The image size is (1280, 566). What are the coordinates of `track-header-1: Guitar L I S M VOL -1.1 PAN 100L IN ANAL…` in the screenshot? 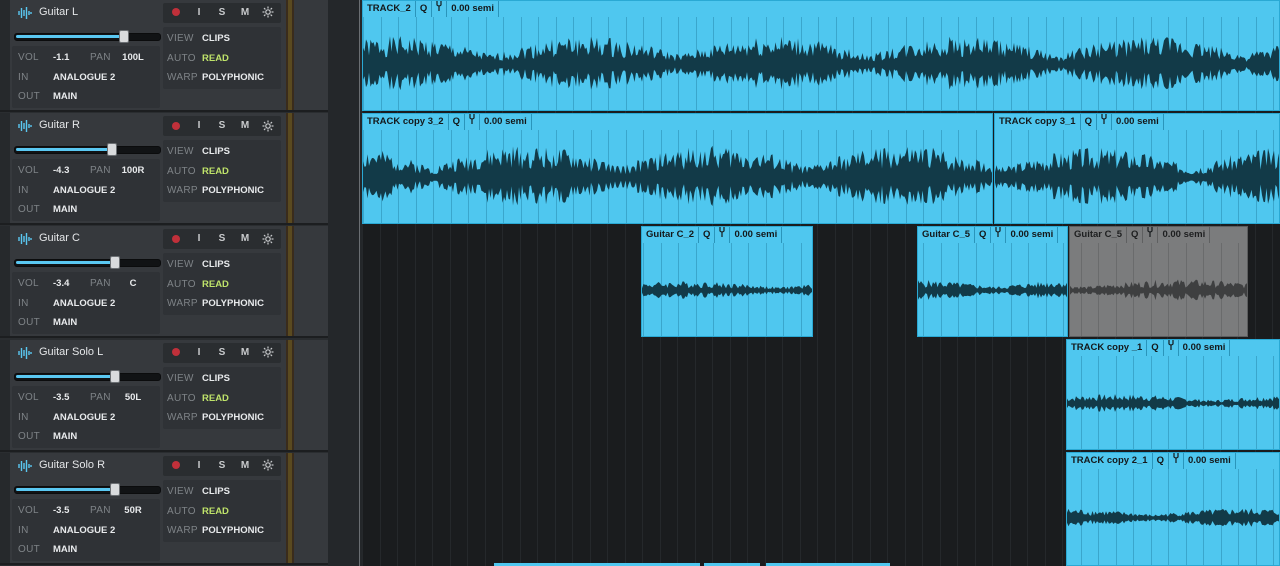 It's located at (164, 56).